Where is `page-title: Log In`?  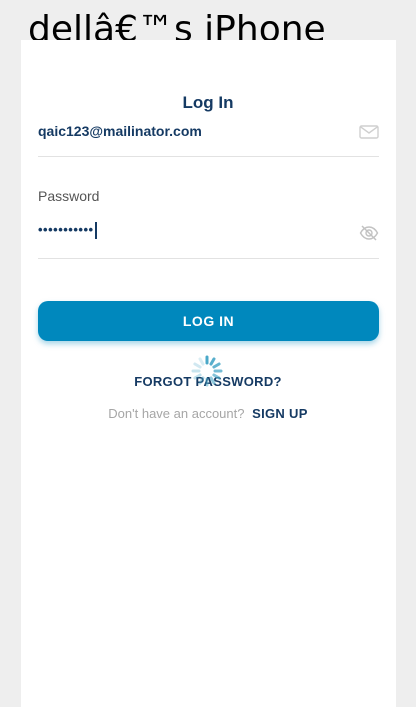 page-title: Log In is located at coordinates (208, 102).